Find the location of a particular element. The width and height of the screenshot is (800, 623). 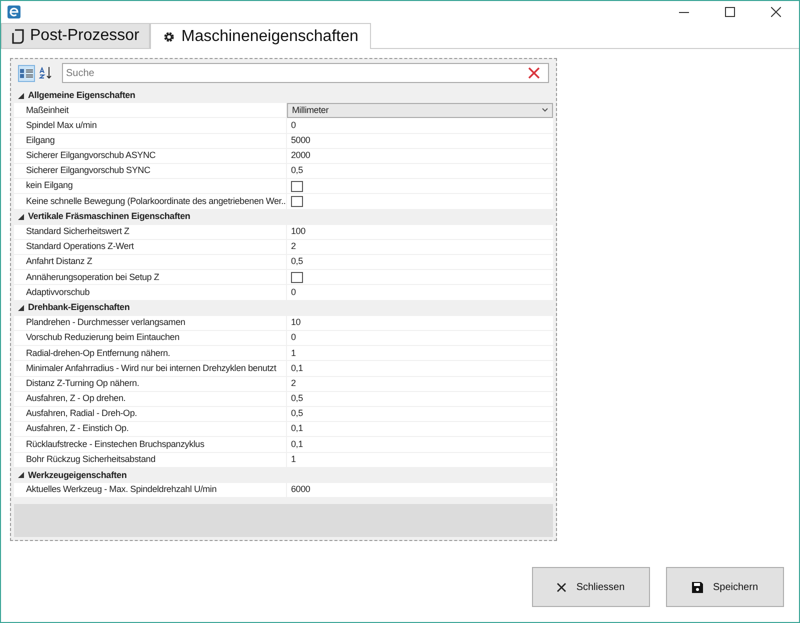

property-label: Radial-drehen-Op Entfernung nähern. is located at coordinates (98, 353).